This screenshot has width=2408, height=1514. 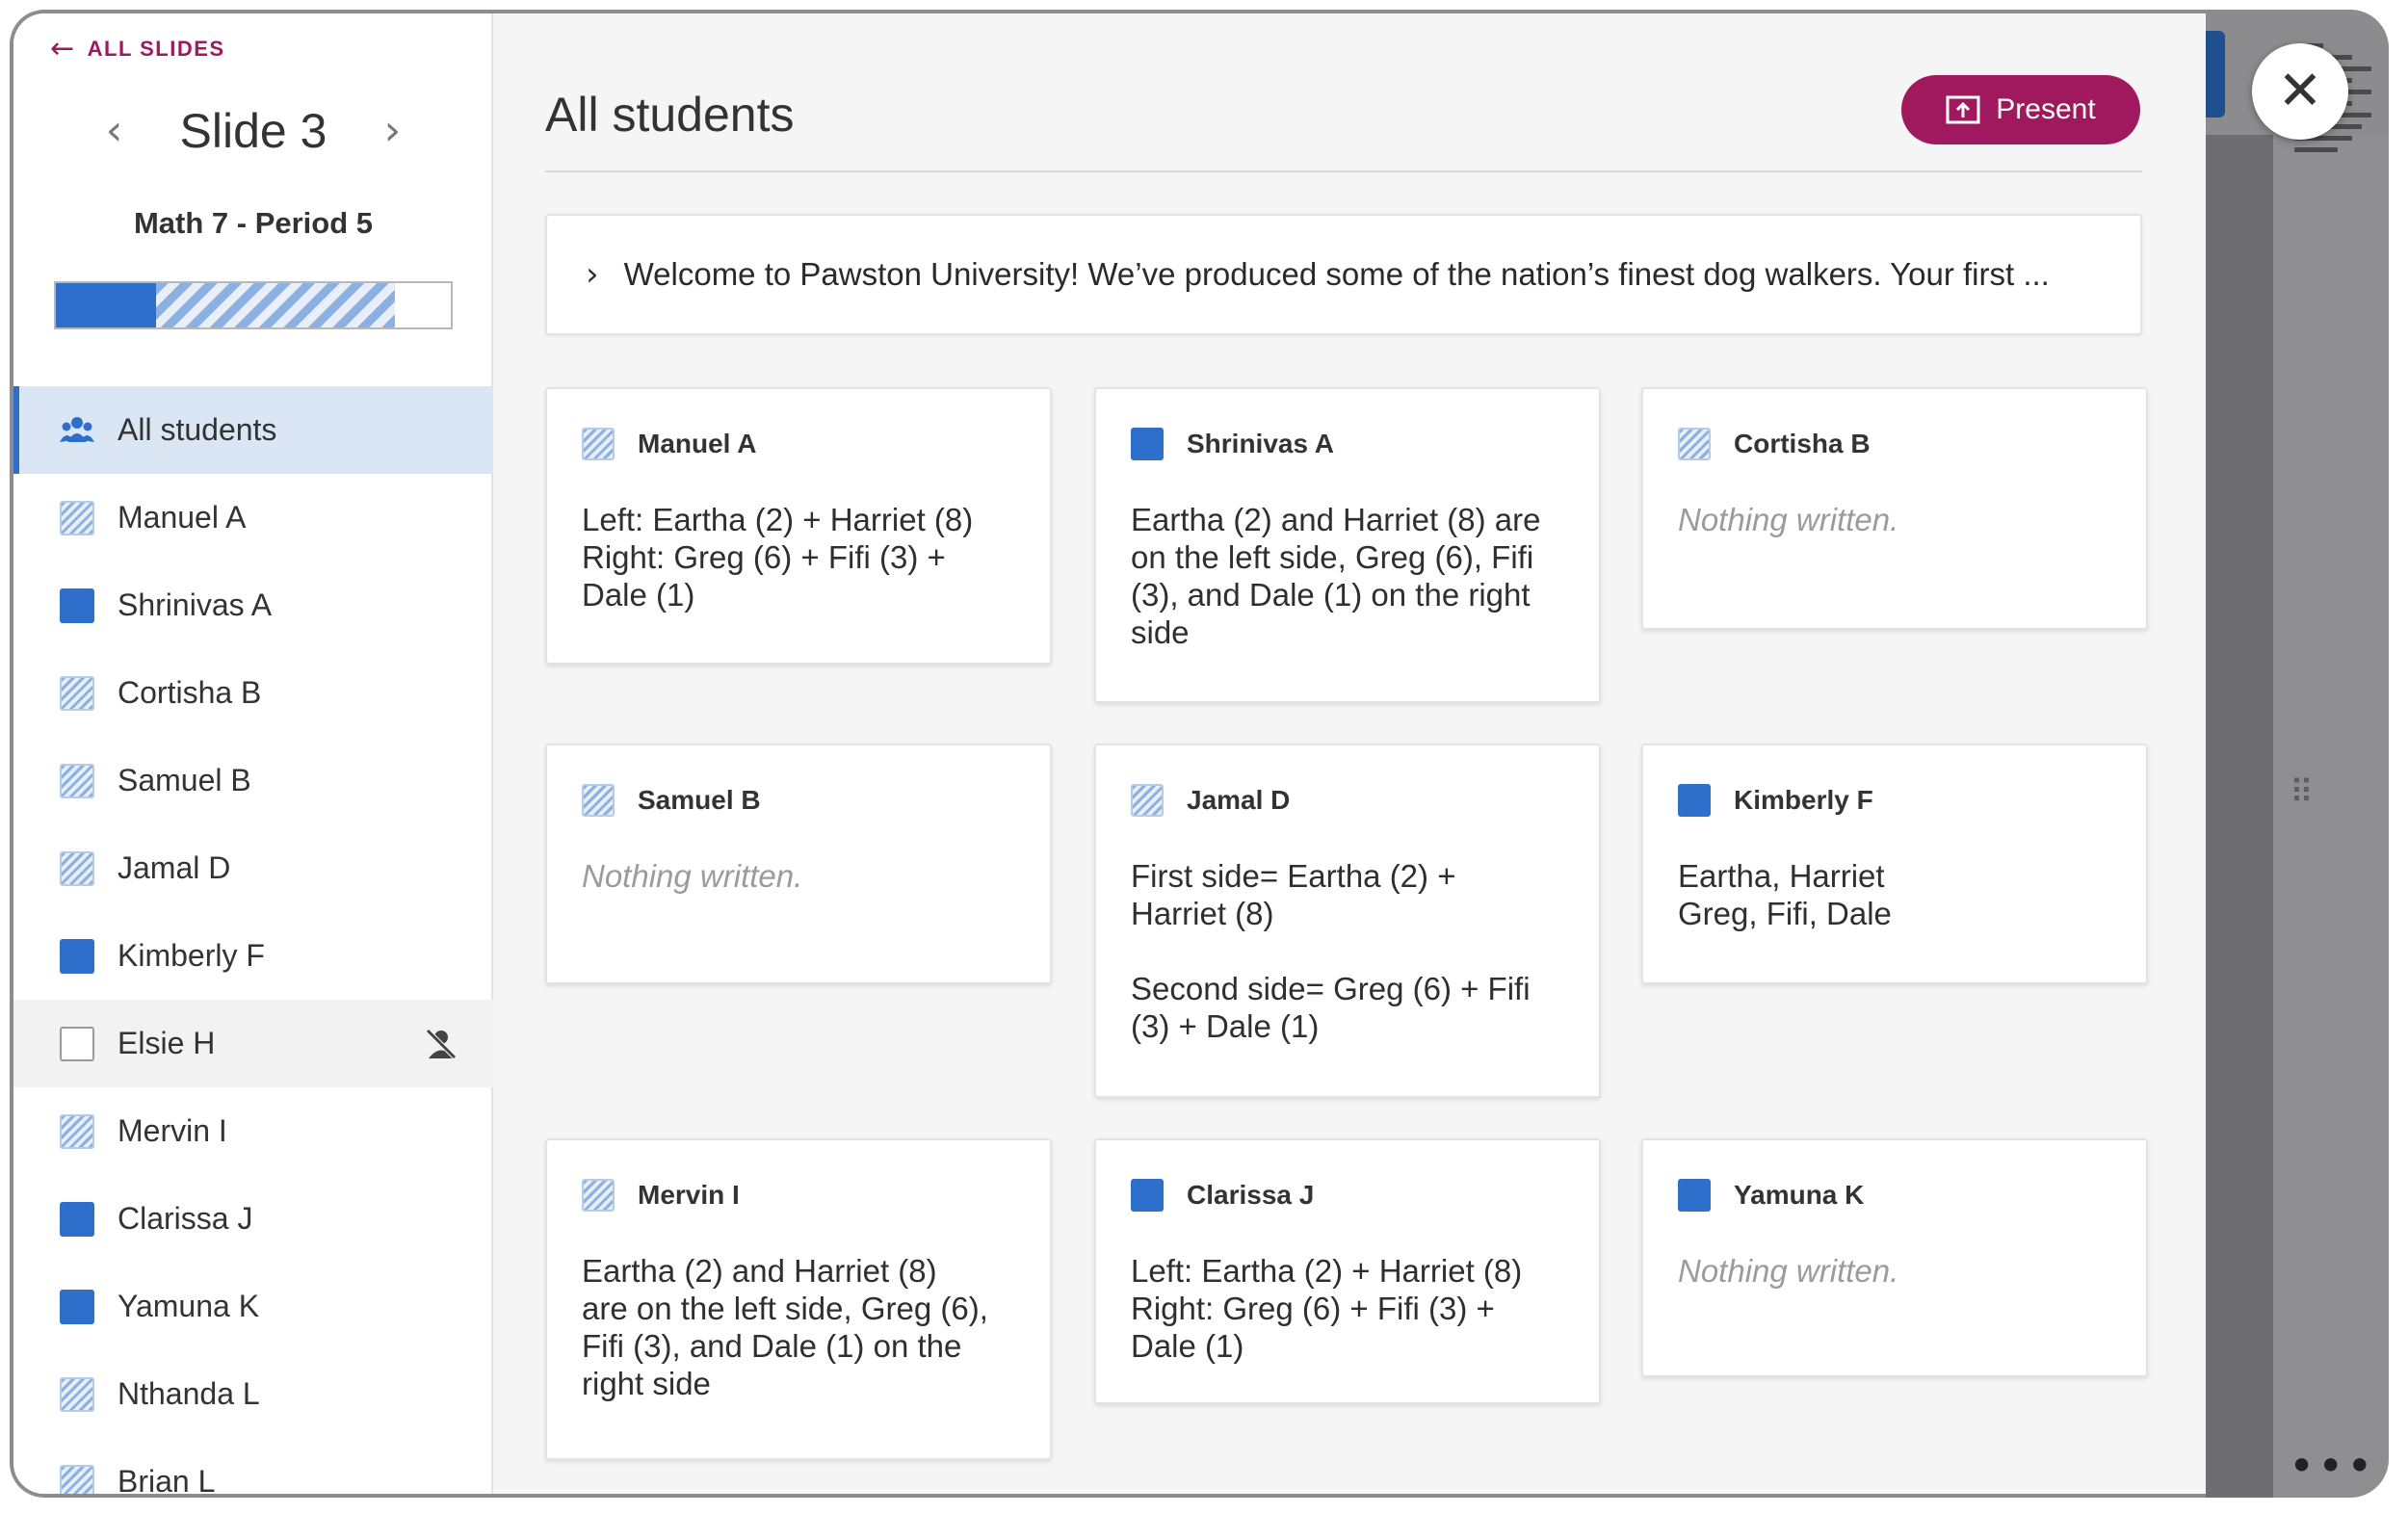 I want to click on sidebar-item-label: Nthanda L, so click(x=189, y=1393).